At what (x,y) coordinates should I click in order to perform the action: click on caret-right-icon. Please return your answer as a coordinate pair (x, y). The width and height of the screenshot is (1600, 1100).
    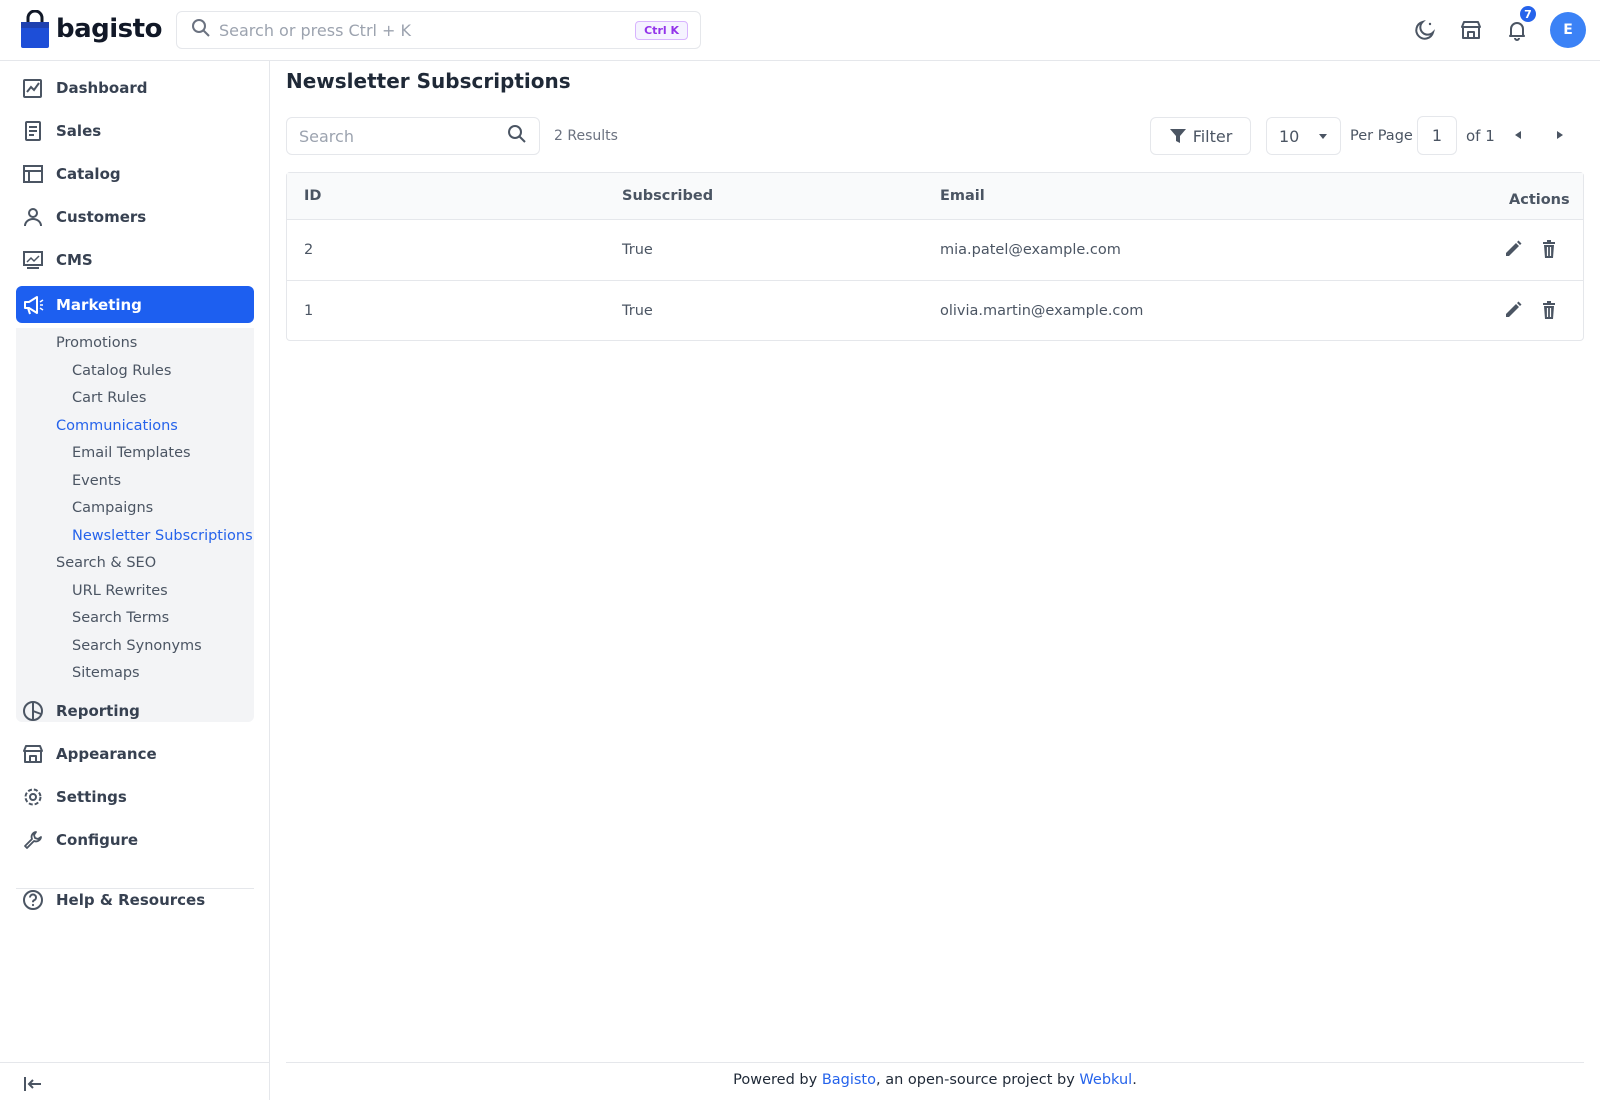
    Looking at the image, I should click on (1560, 135).